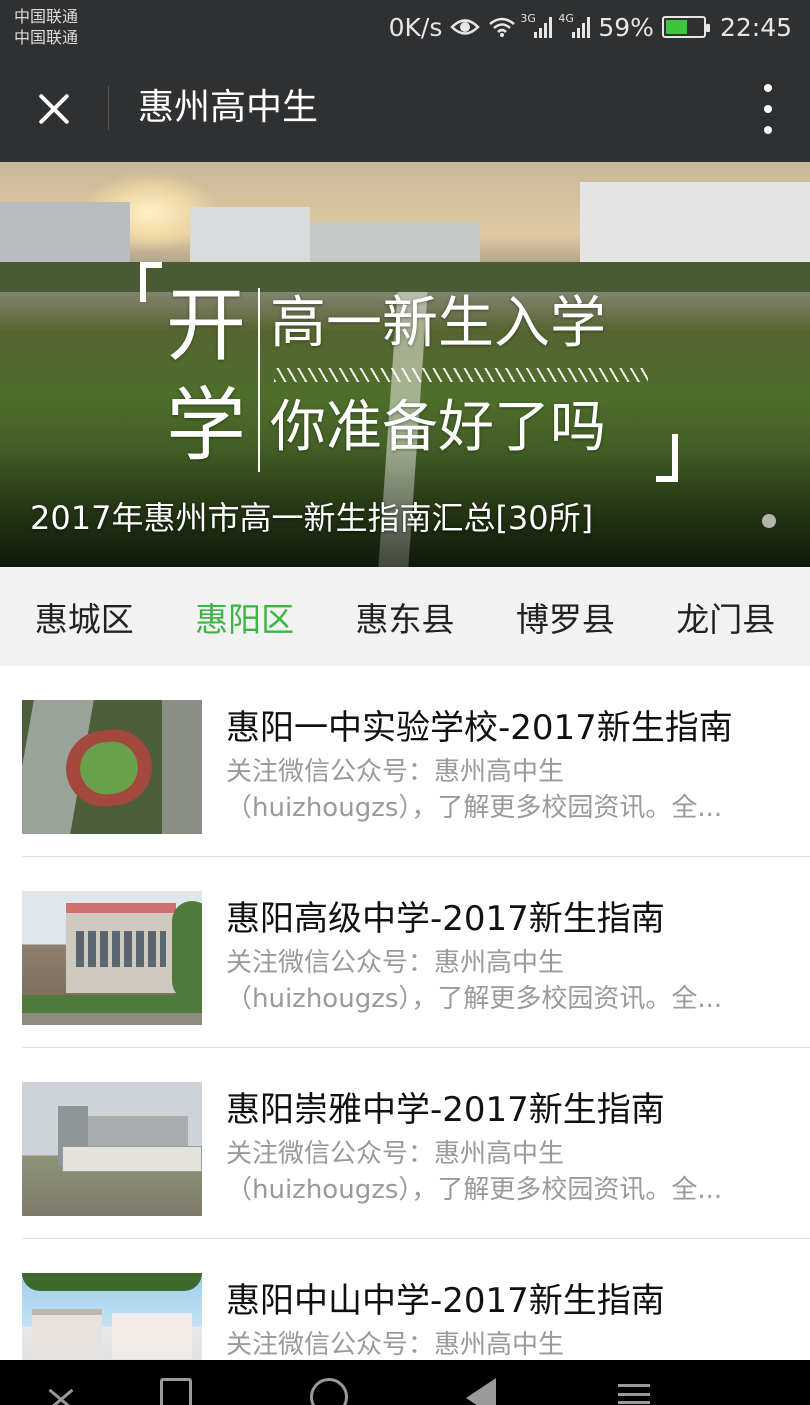  Describe the element at coordinates (445, 1301) in the screenshot. I see `article-title: 惠阳中山中学-2017新生指南` at that location.